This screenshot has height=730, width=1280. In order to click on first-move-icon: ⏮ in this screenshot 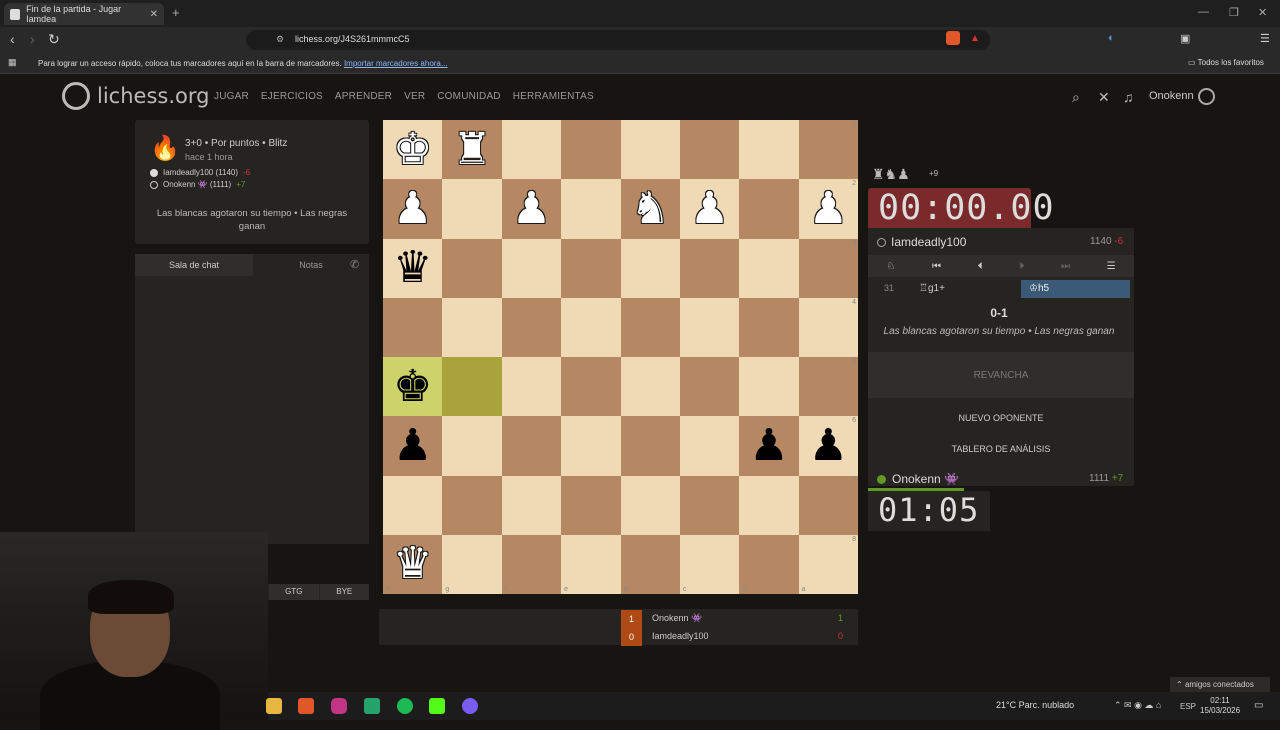, I will do `click(936, 266)`.